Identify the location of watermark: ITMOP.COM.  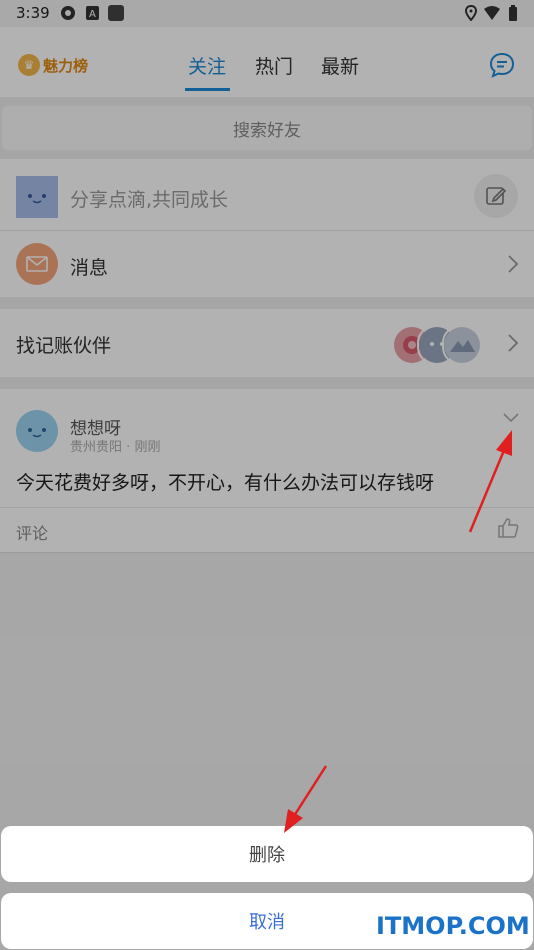
(453, 926).